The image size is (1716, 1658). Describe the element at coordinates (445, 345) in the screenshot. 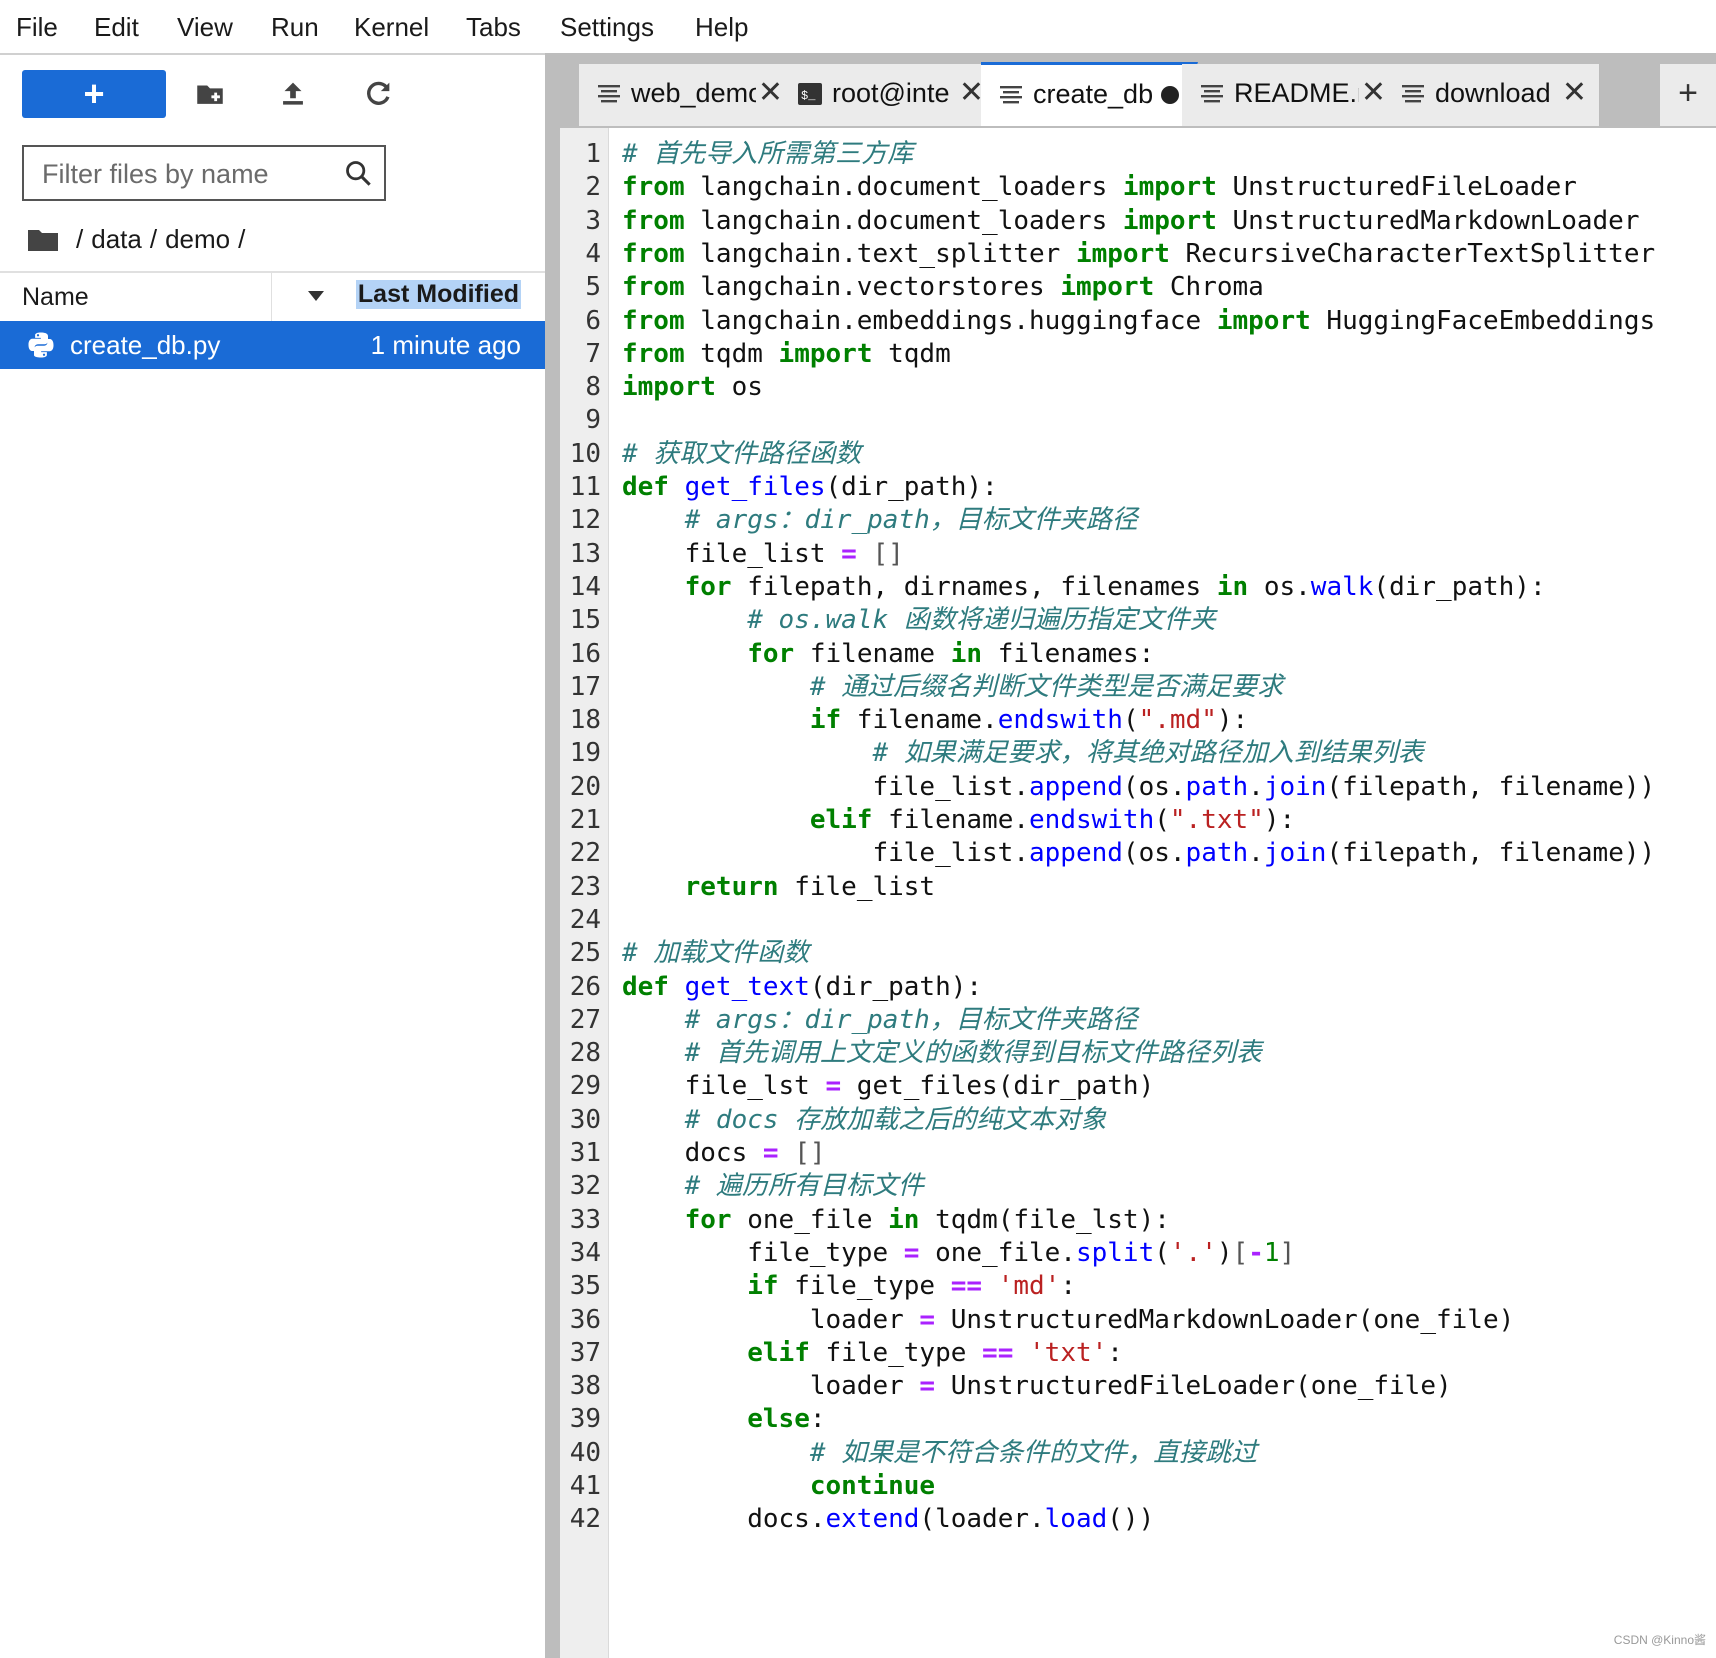

I see `file-last-modified: 1 minute ago` at that location.